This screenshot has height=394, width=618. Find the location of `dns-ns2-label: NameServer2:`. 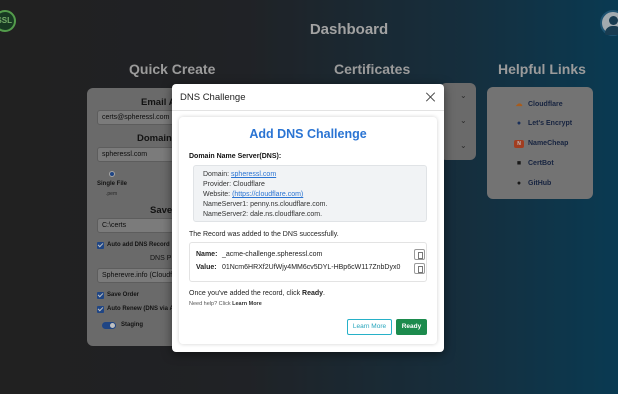

dns-ns2-label: NameServer2: is located at coordinates (226, 214).